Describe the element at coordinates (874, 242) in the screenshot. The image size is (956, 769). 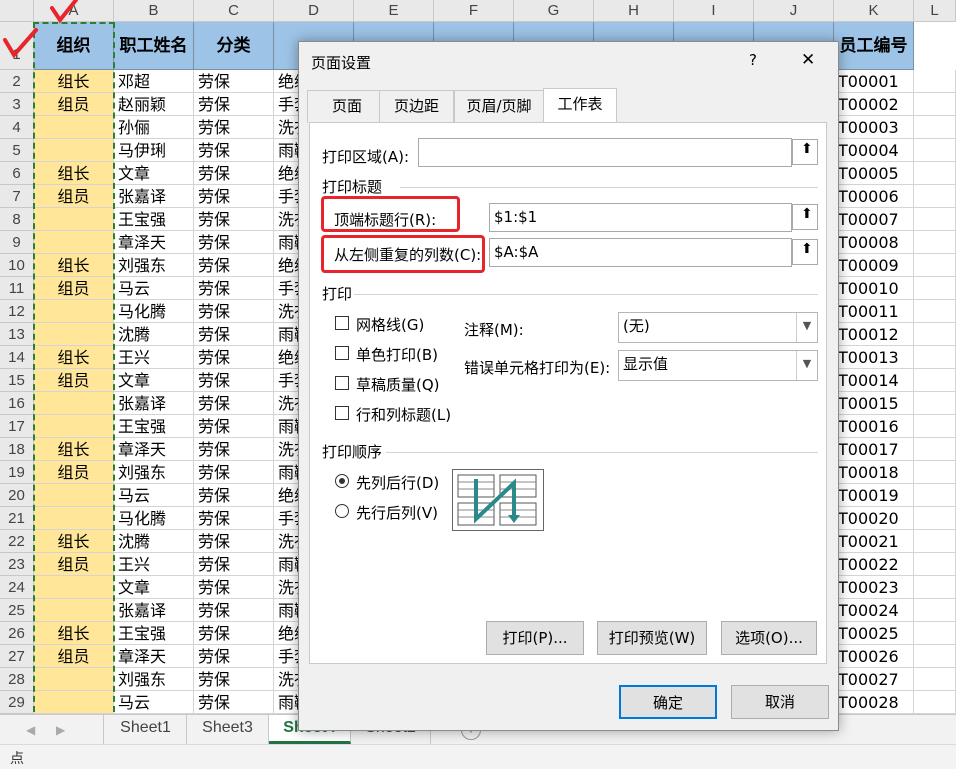
I see `table-cell: T00008` at that location.